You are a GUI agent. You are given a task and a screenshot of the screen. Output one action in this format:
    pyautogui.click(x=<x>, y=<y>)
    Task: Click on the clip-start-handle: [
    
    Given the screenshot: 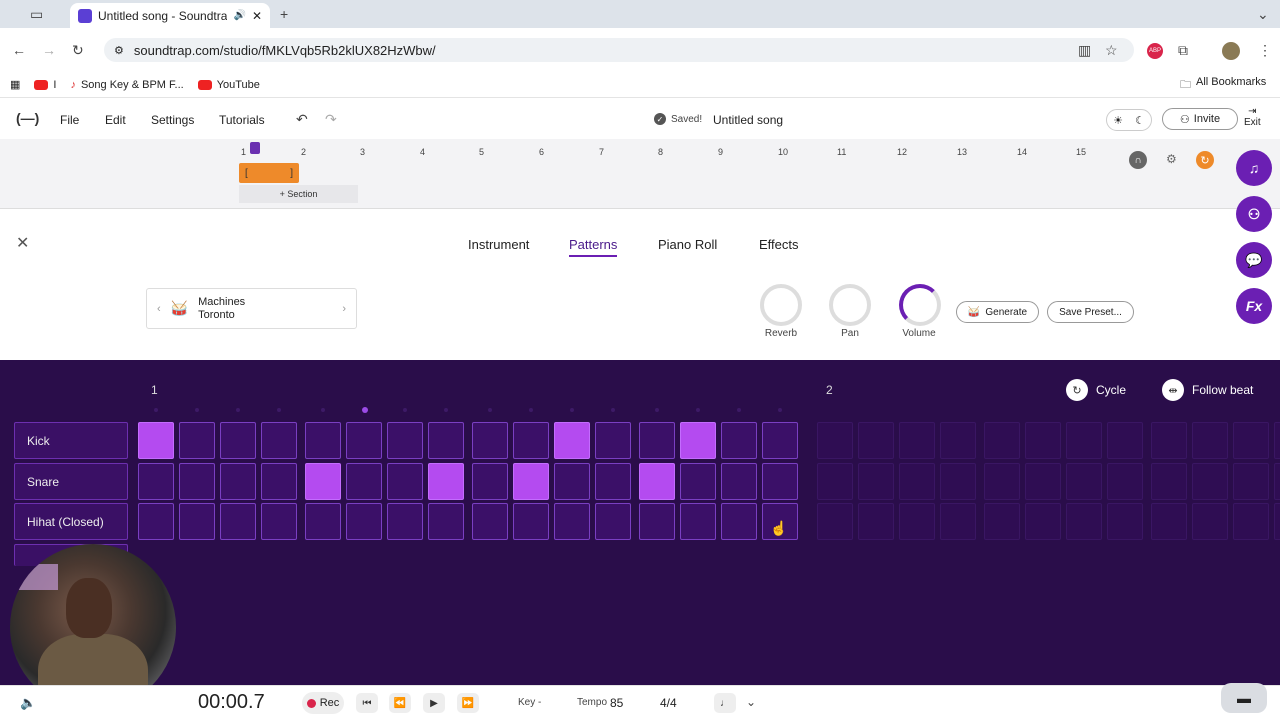 What is the action you would take?
    pyautogui.click(x=246, y=173)
    